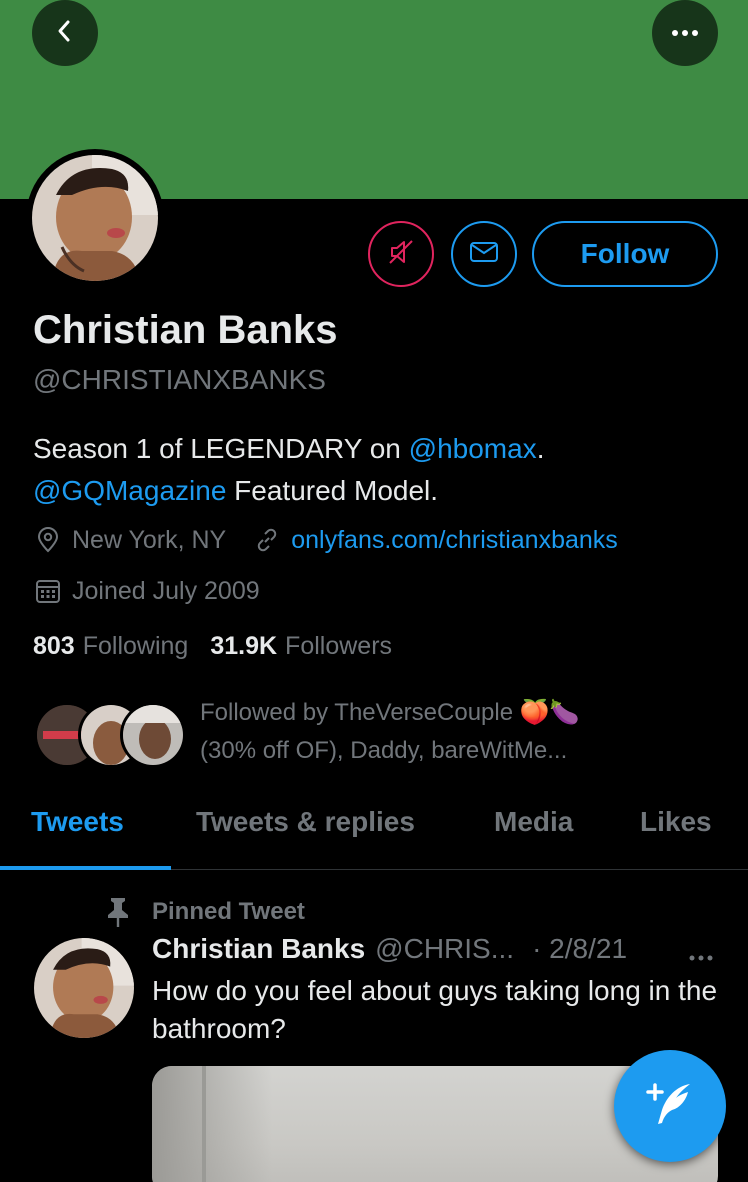 This screenshot has height=1182, width=748. I want to click on following-stat: 803 Following, so click(110, 646).